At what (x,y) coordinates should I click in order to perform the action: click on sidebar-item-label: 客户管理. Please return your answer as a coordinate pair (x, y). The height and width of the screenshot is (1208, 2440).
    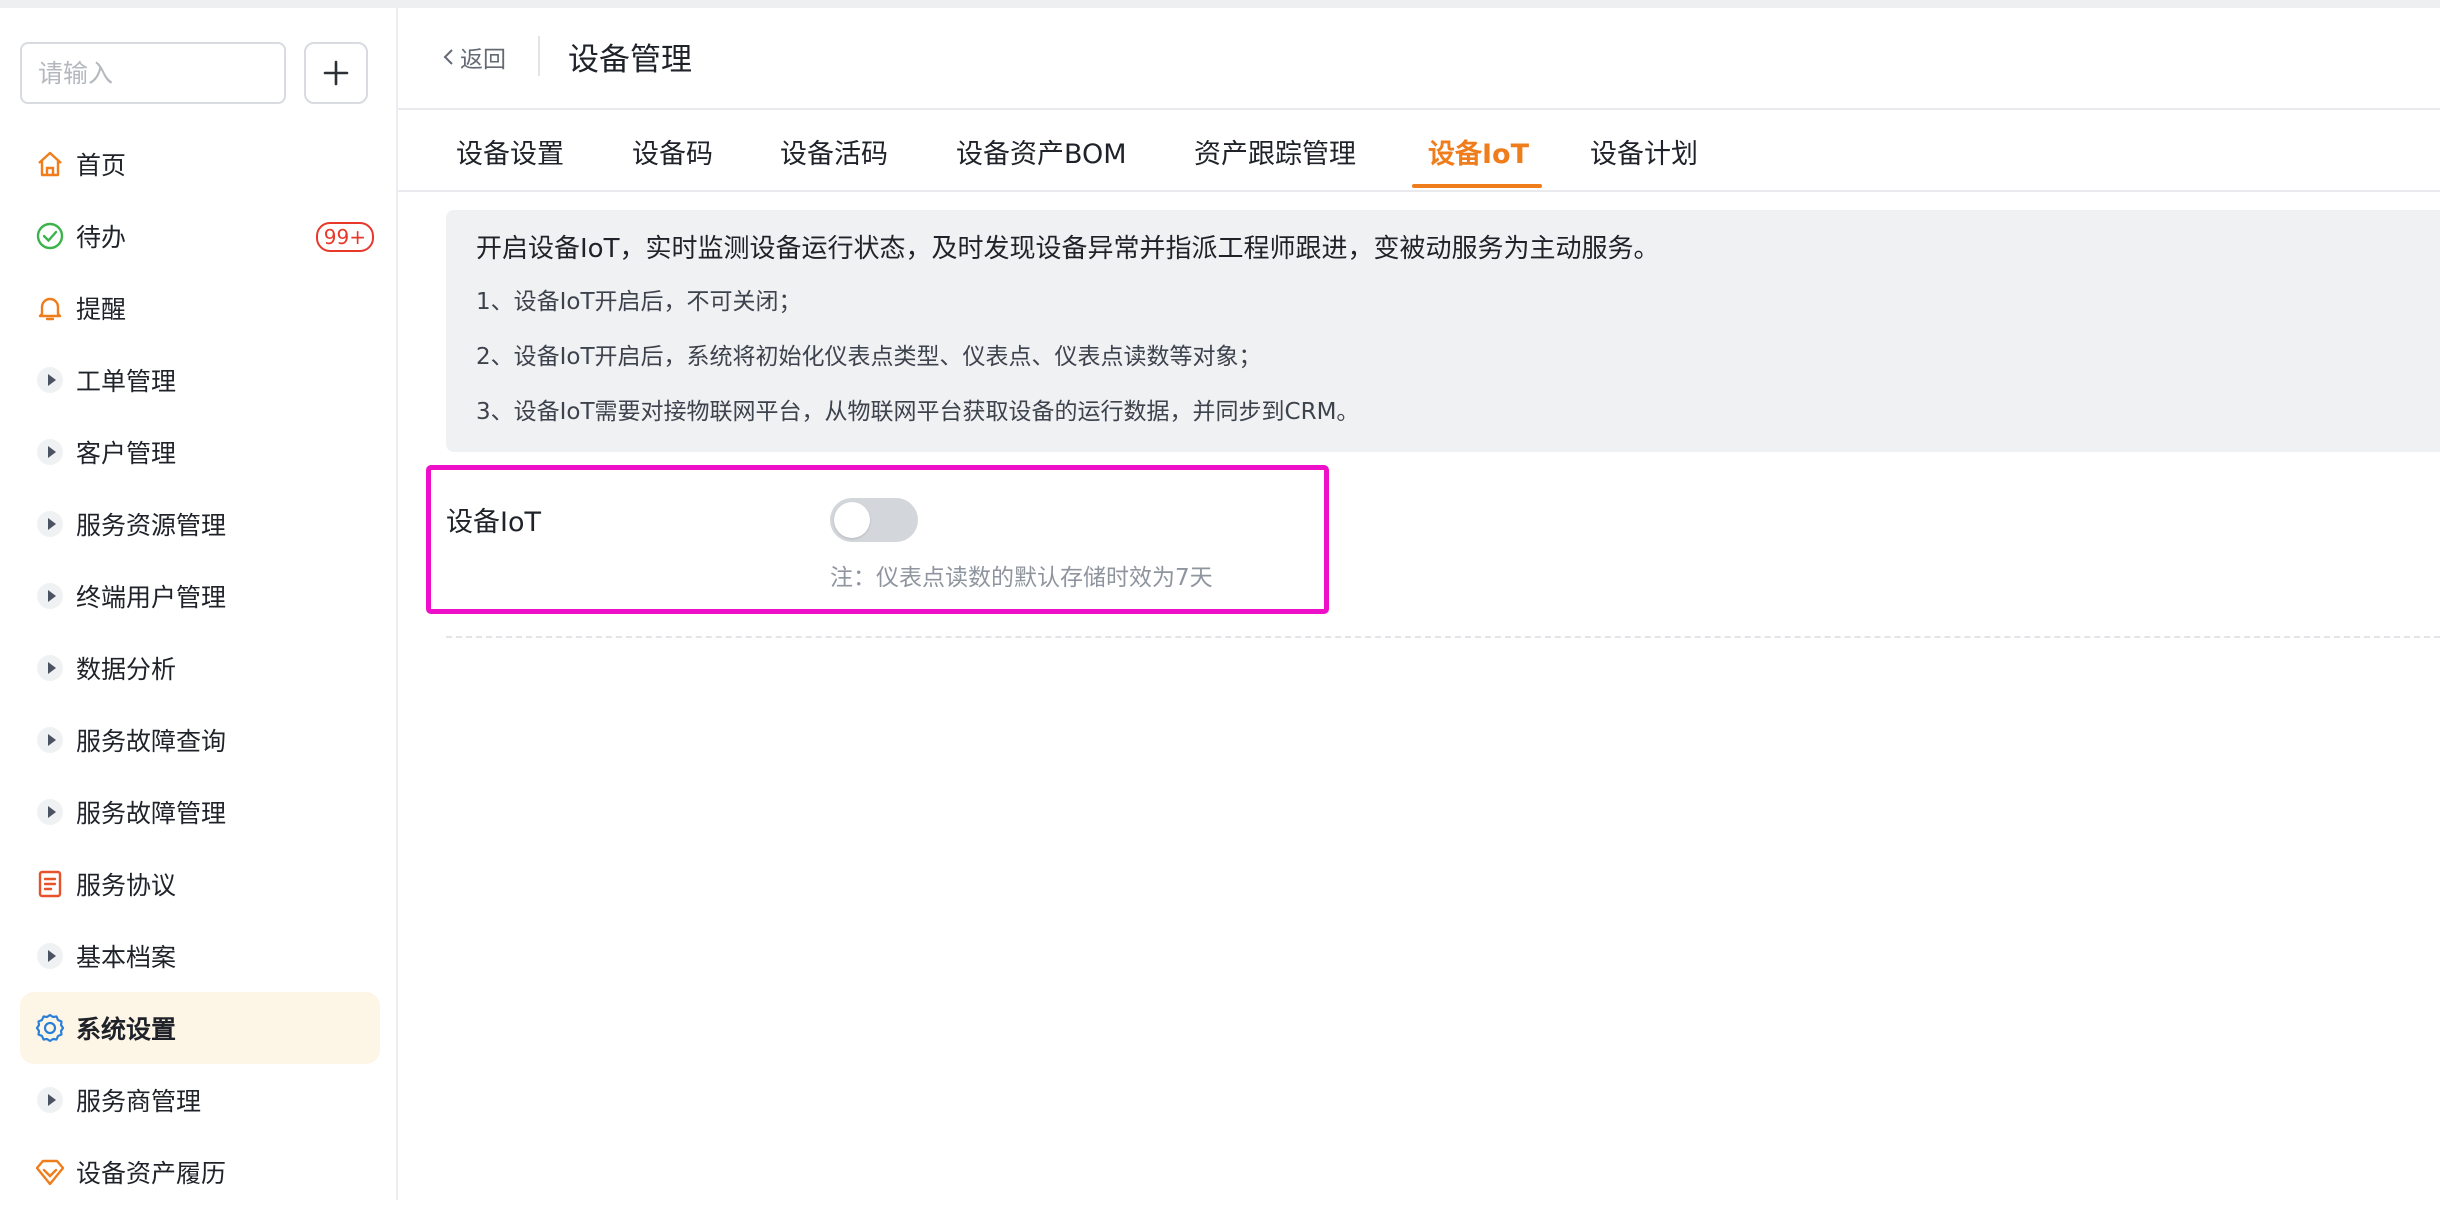
    Looking at the image, I should click on (126, 453).